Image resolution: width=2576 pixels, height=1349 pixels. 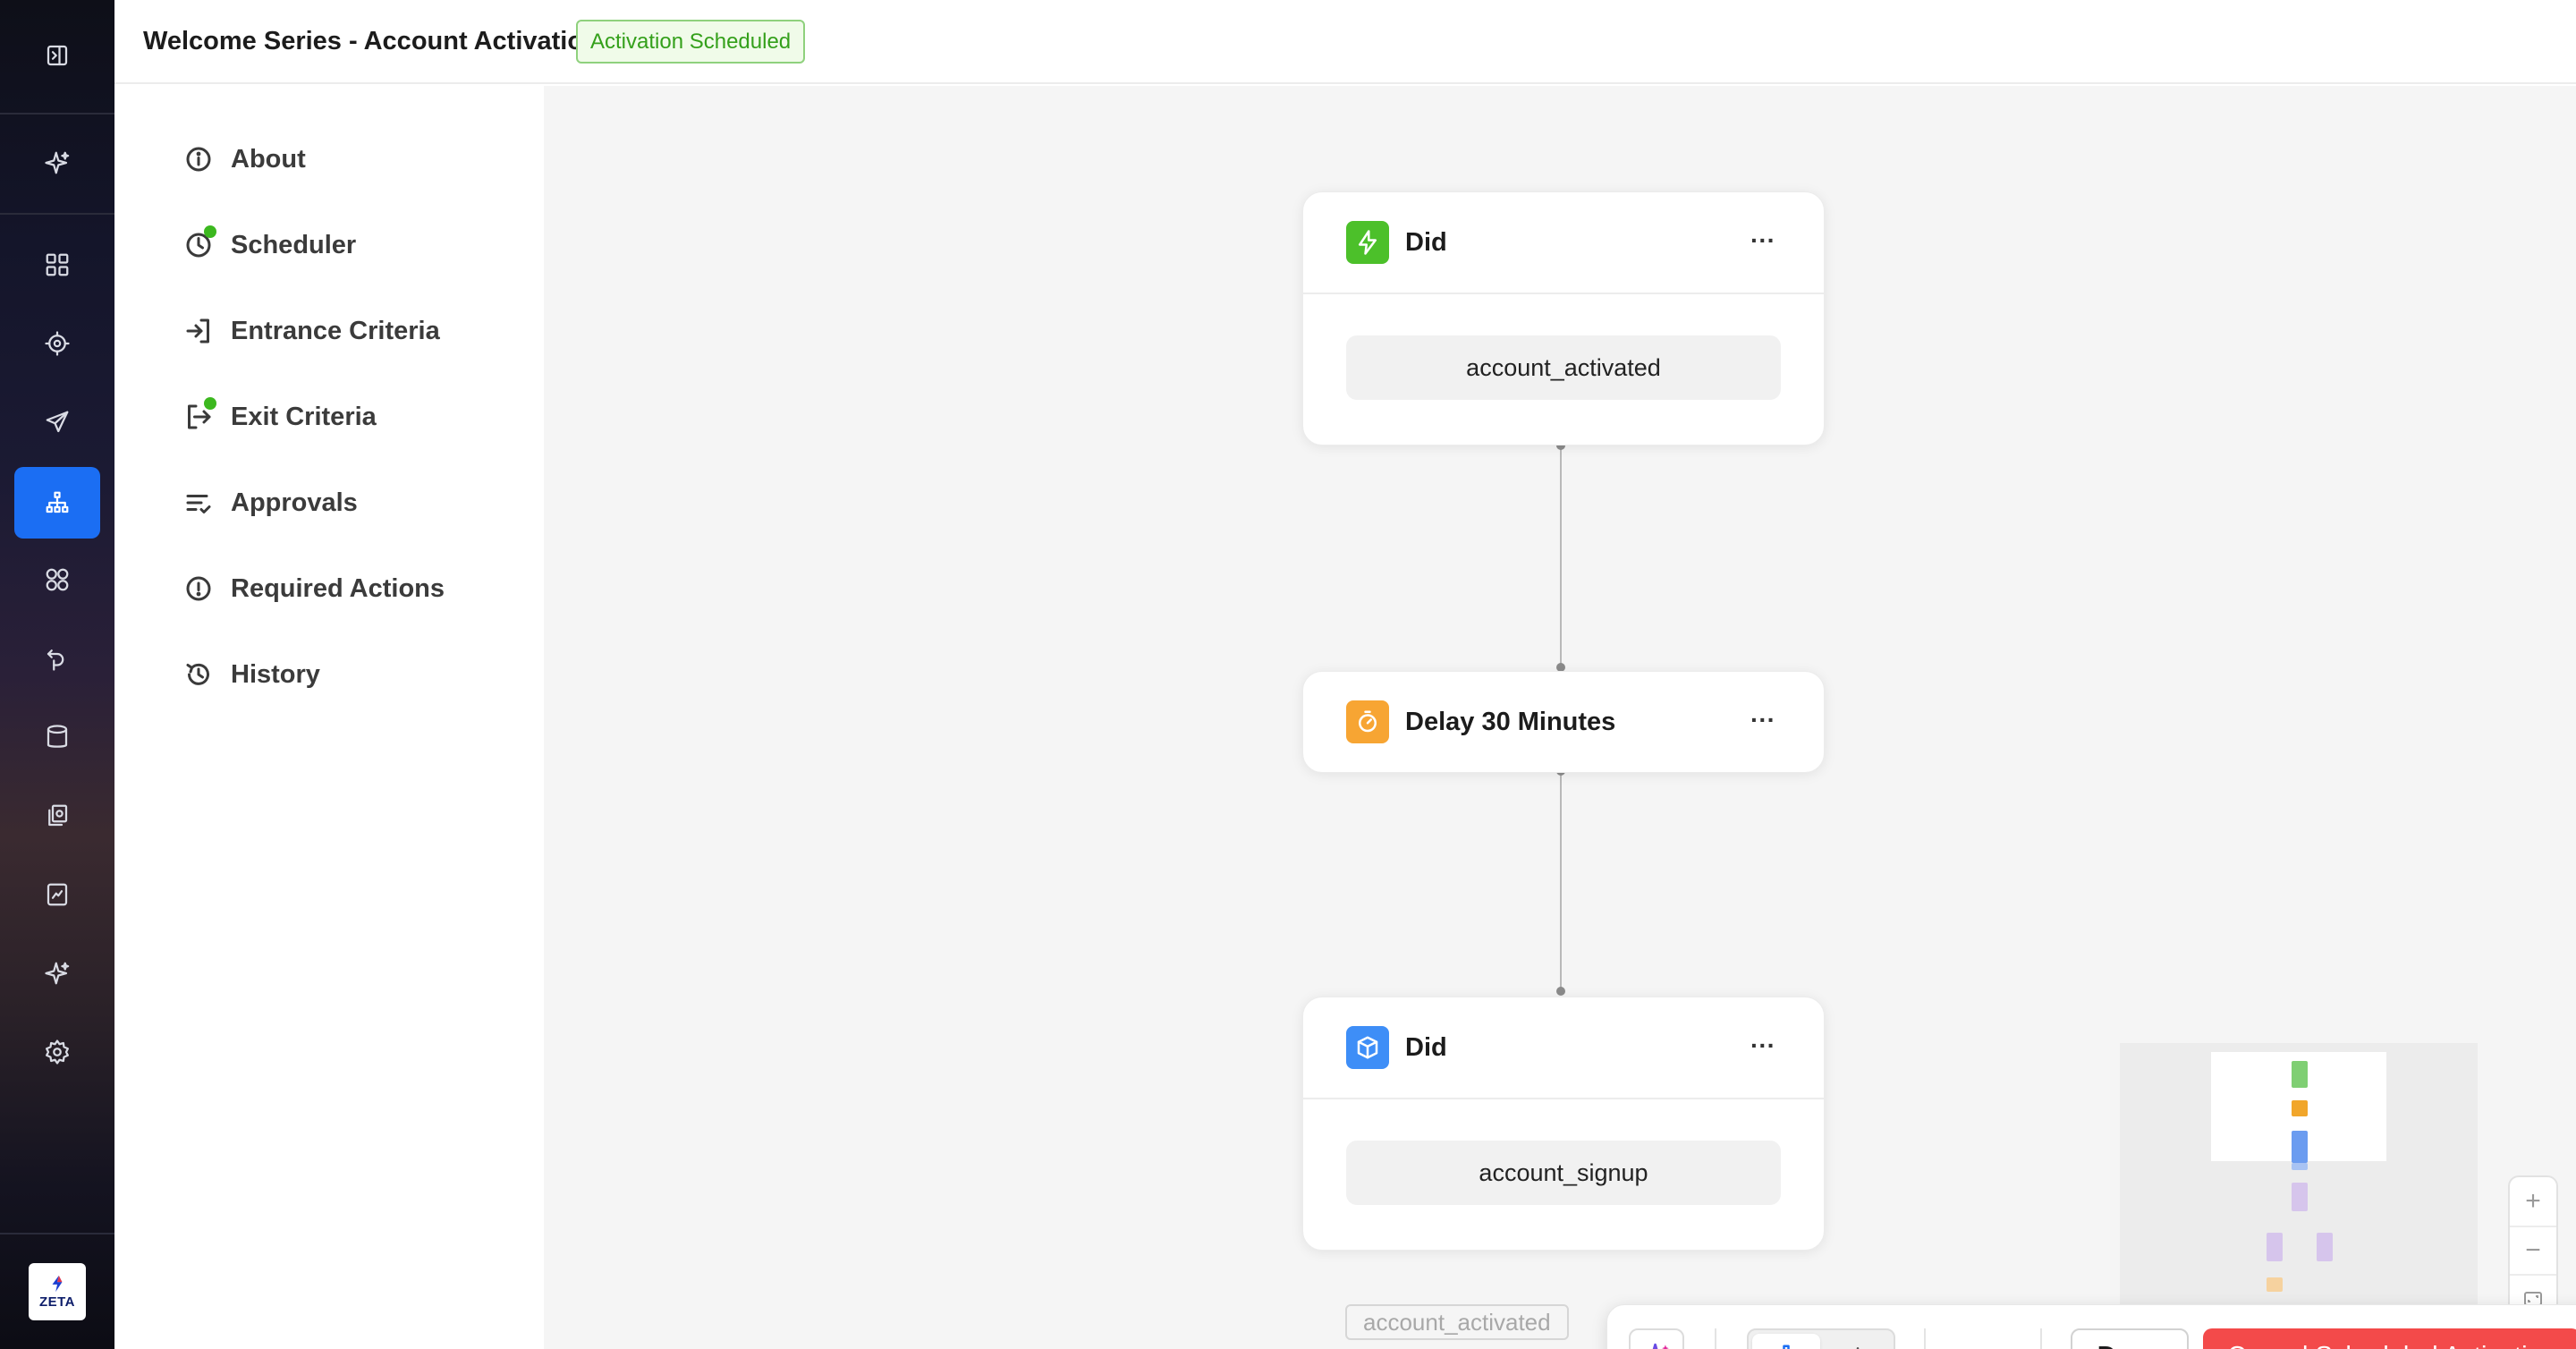 I want to click on bar-chart-icon, so click(x=1858, y=1348).